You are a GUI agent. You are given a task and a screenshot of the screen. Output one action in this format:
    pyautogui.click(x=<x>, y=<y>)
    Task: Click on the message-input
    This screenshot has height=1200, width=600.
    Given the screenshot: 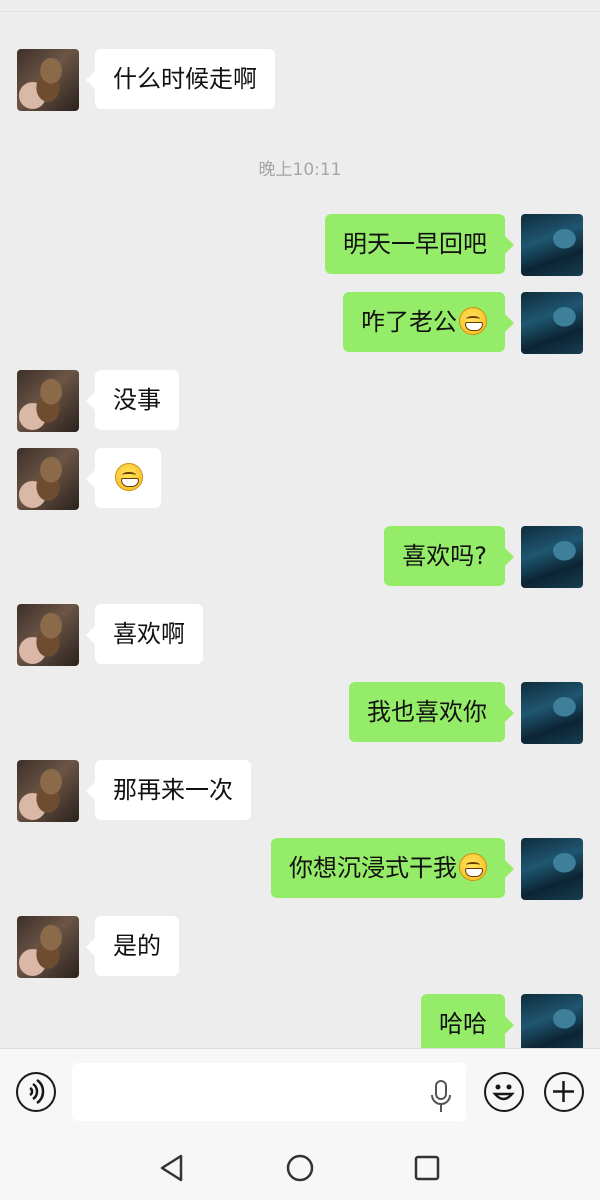 What is the action you would take?
    pyautogui.click(x=269, y=1092)
    